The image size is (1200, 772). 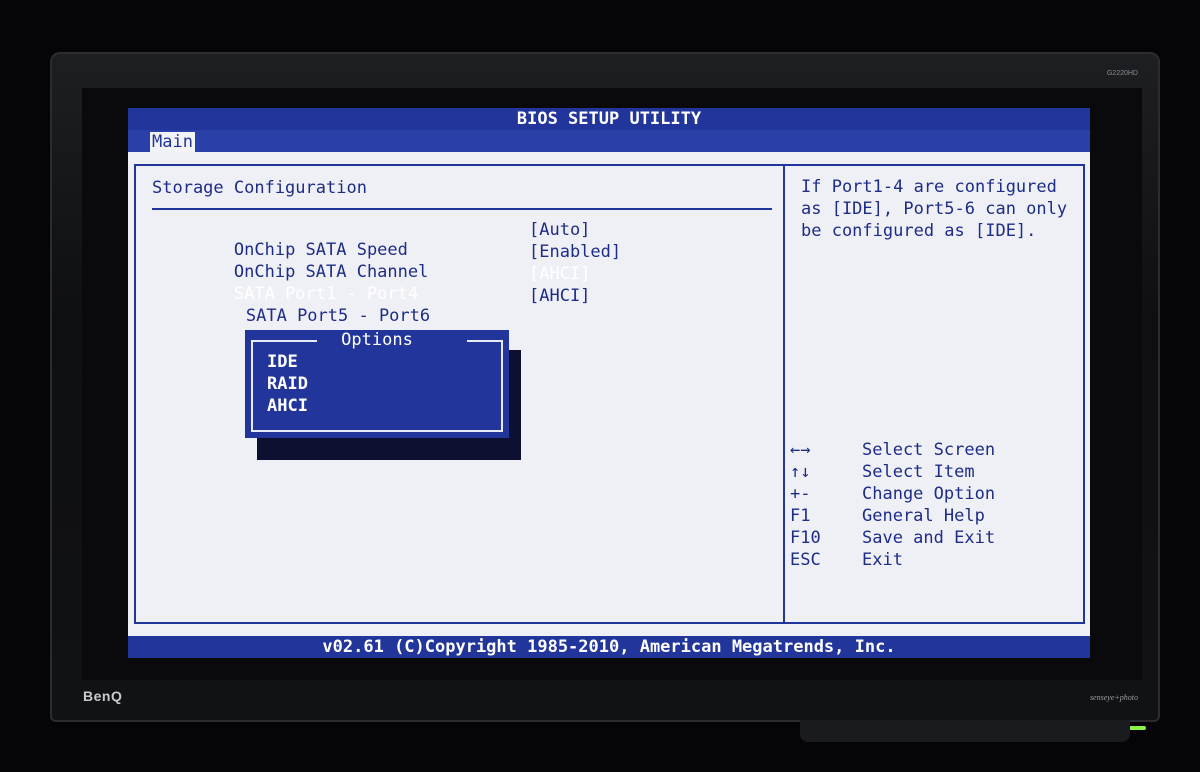 What do you see at coordinates (805, 538) in the screenshot?
I see `f10-key: F10` at bounding box center [805, 538].